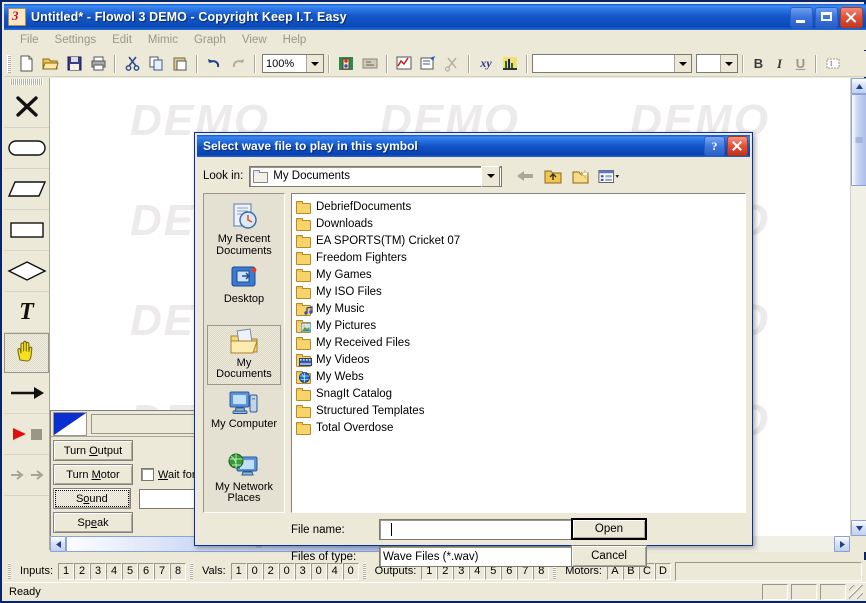  Describe the element at coordinates (167, 498) in the screenshot. I see `sound-file-field` at that location.